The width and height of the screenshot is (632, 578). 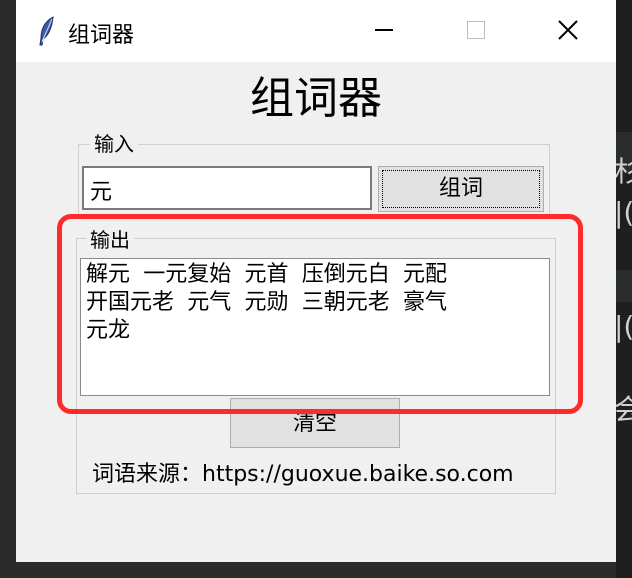 What do you see at coordinates (316, 31) in the screenshot?
I see `title-bar: 组词器` at bounding box center [316, 31].